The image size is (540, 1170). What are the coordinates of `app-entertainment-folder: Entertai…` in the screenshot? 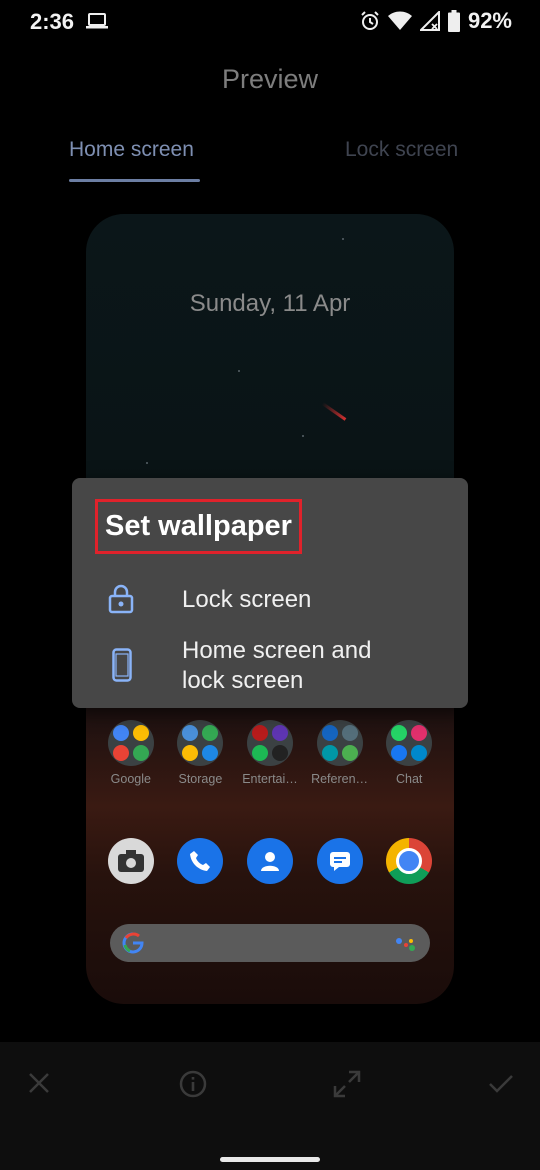 It's located at (270, 753).